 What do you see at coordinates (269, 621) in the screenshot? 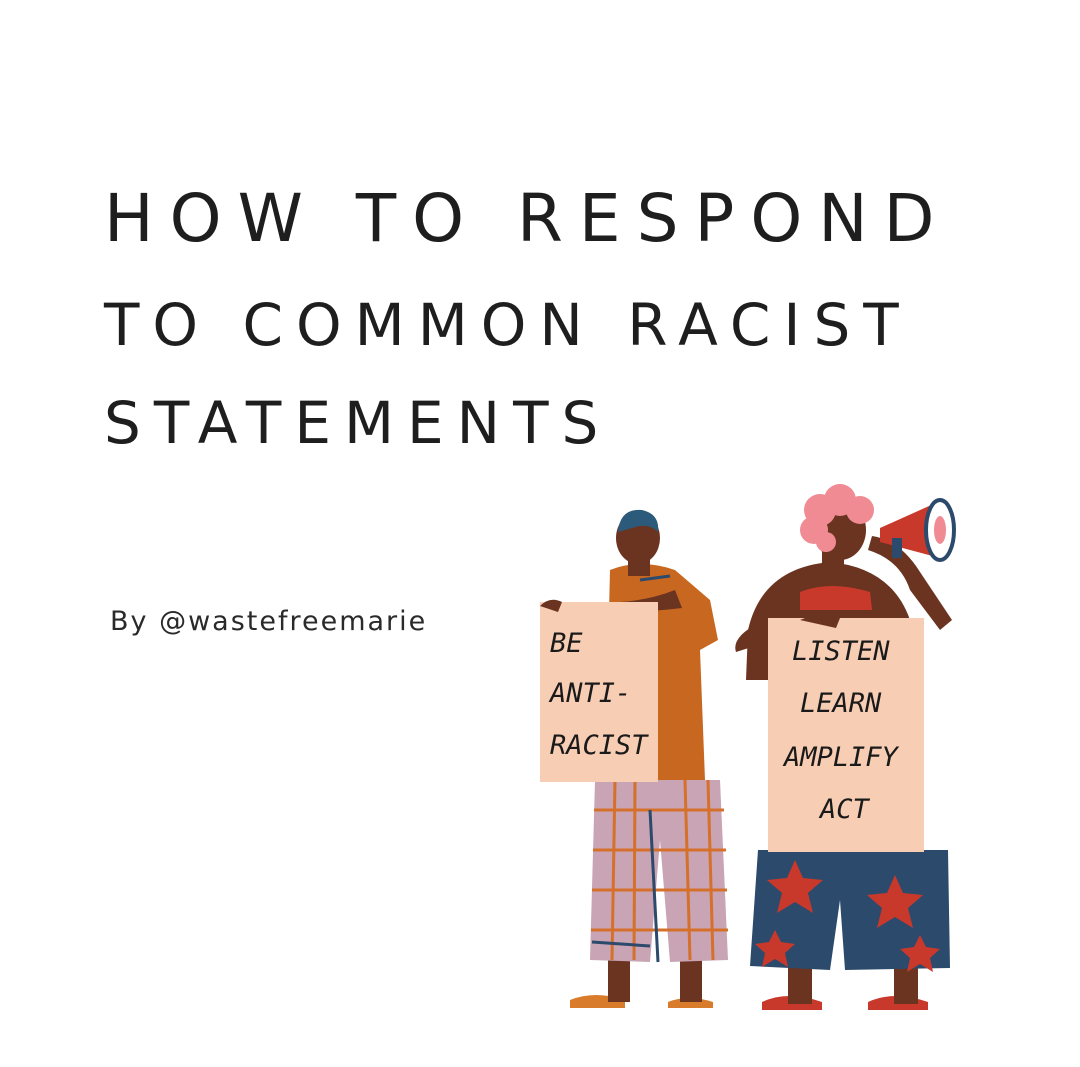
I see `author-byline: By @wastefreemarie` at bounding box center [269, 621].